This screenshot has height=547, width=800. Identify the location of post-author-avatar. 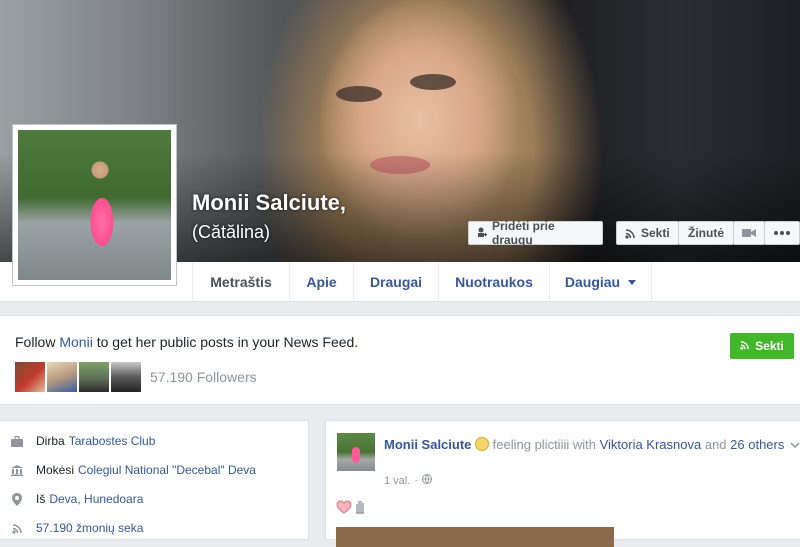
(356, 452).